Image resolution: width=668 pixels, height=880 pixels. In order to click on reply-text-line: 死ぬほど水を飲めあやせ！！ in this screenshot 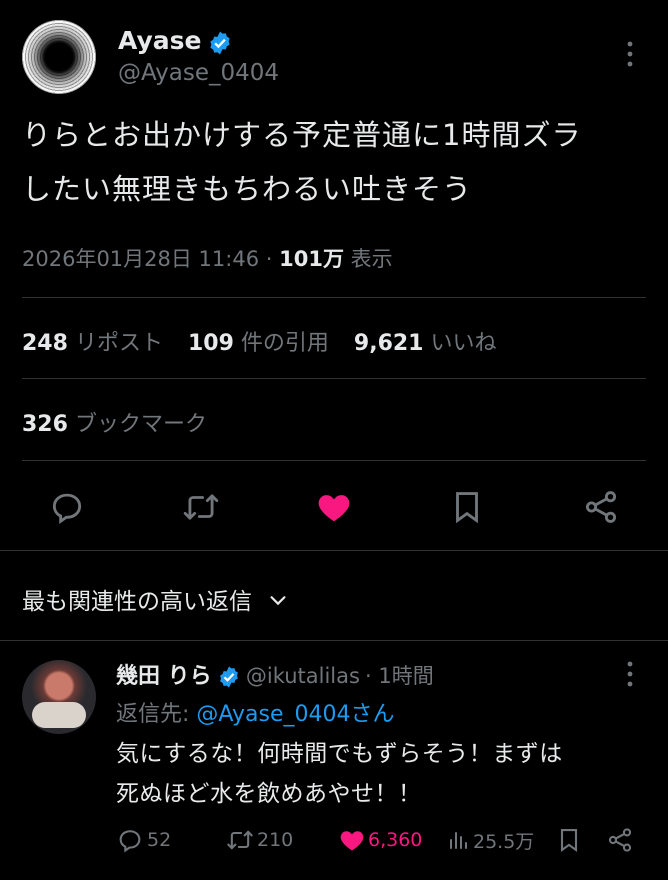, I will do `click(269, 794)`.